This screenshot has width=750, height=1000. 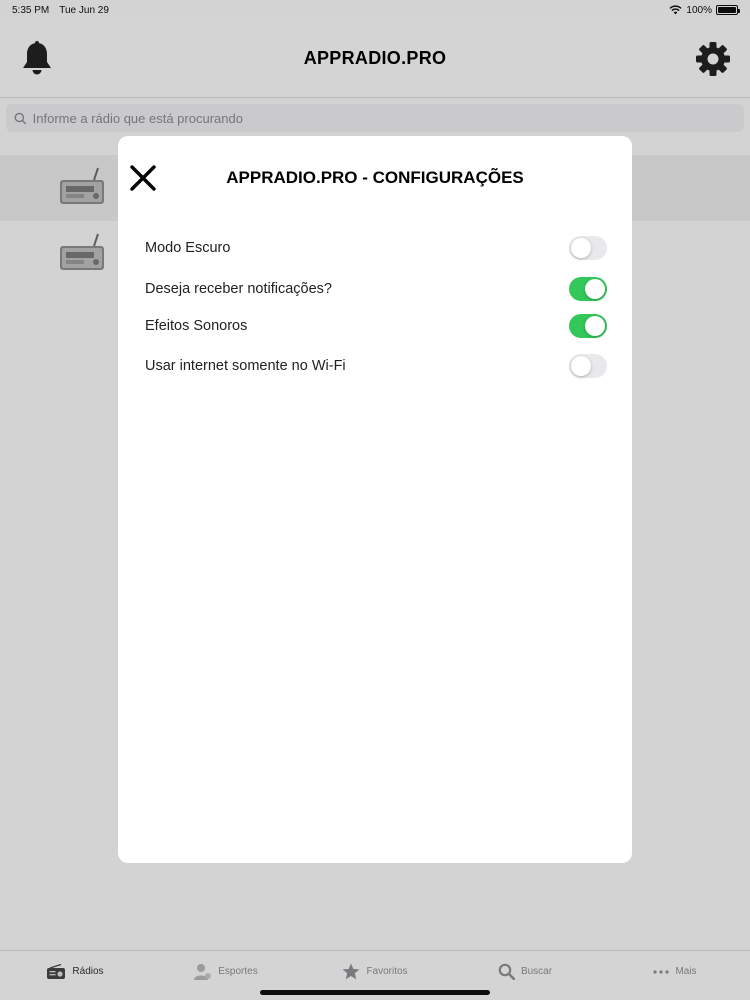 What do you see at coordinates (196, 326) in the screenshot?
I see `setting-label: Efeitos Sonoros` at bounding box center [196, 326].